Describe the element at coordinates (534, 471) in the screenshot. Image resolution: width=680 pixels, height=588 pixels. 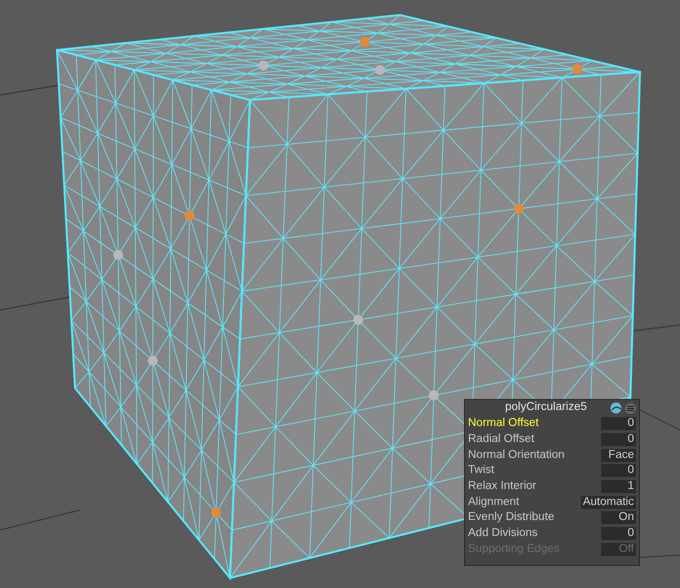
I see `attribute-label: Twist` at that location.